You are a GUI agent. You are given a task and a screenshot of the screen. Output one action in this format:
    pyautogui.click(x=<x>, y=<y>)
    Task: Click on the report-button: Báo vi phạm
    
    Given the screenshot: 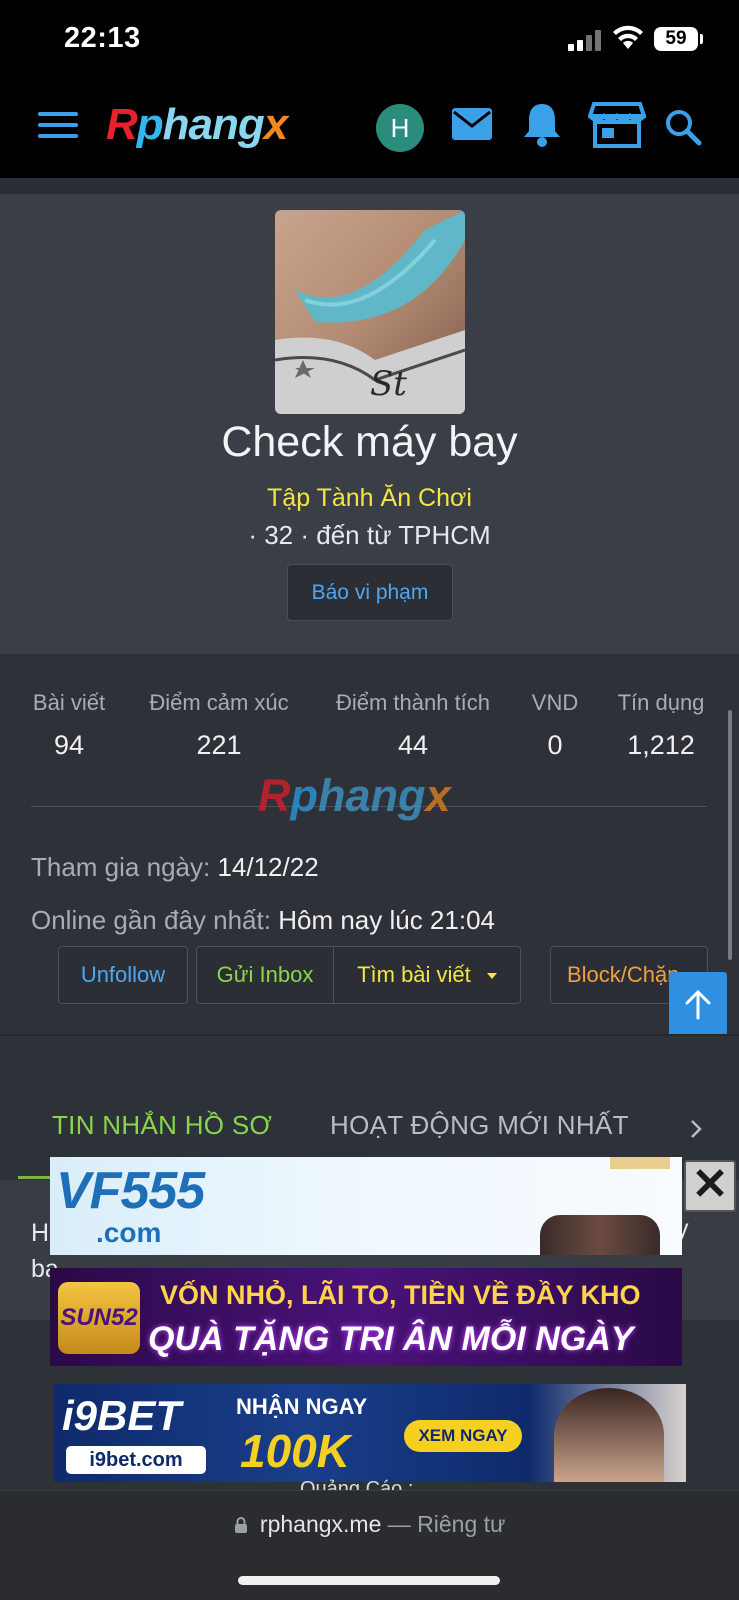 What is the action you would take?
    pyautogui.click(x=370, y=592)
    